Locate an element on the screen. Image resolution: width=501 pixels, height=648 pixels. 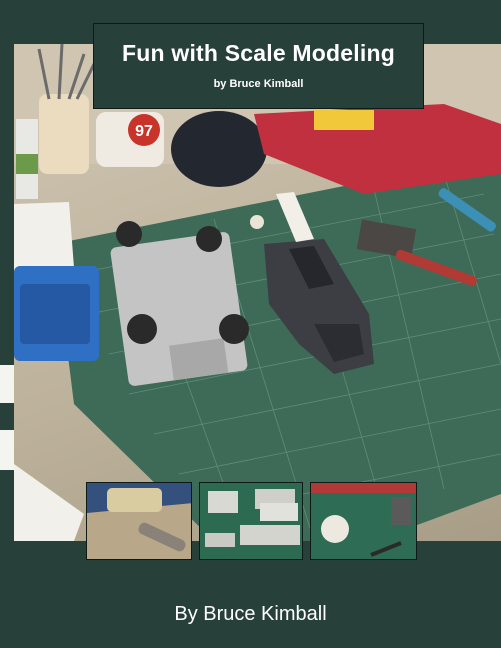
mug-number: 97 is located at coordinates (144, 131).